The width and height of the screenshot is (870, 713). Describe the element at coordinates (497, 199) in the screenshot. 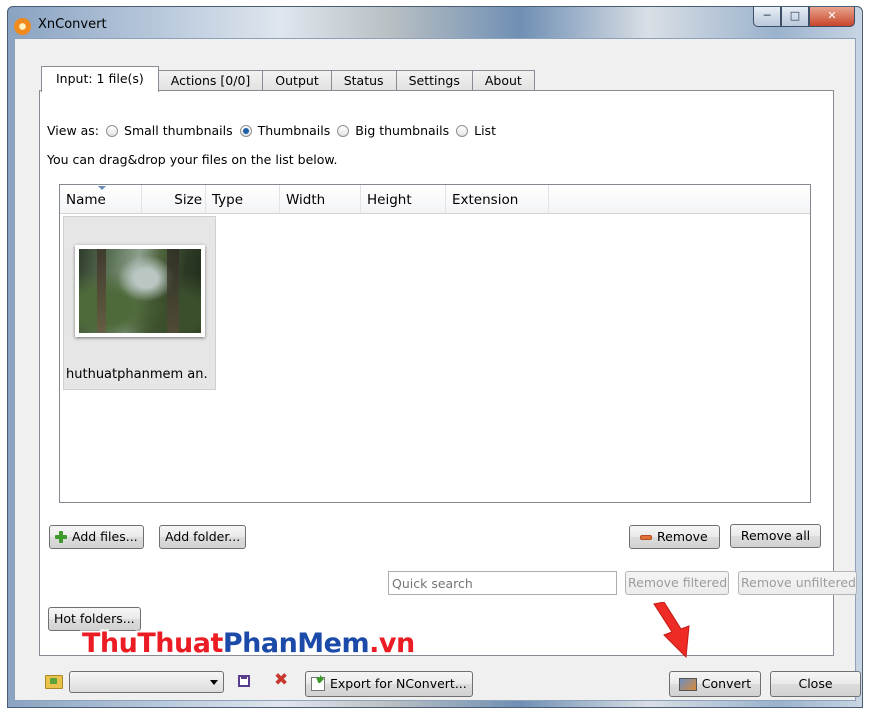

I see `column-header-extension: Extension` at that location.